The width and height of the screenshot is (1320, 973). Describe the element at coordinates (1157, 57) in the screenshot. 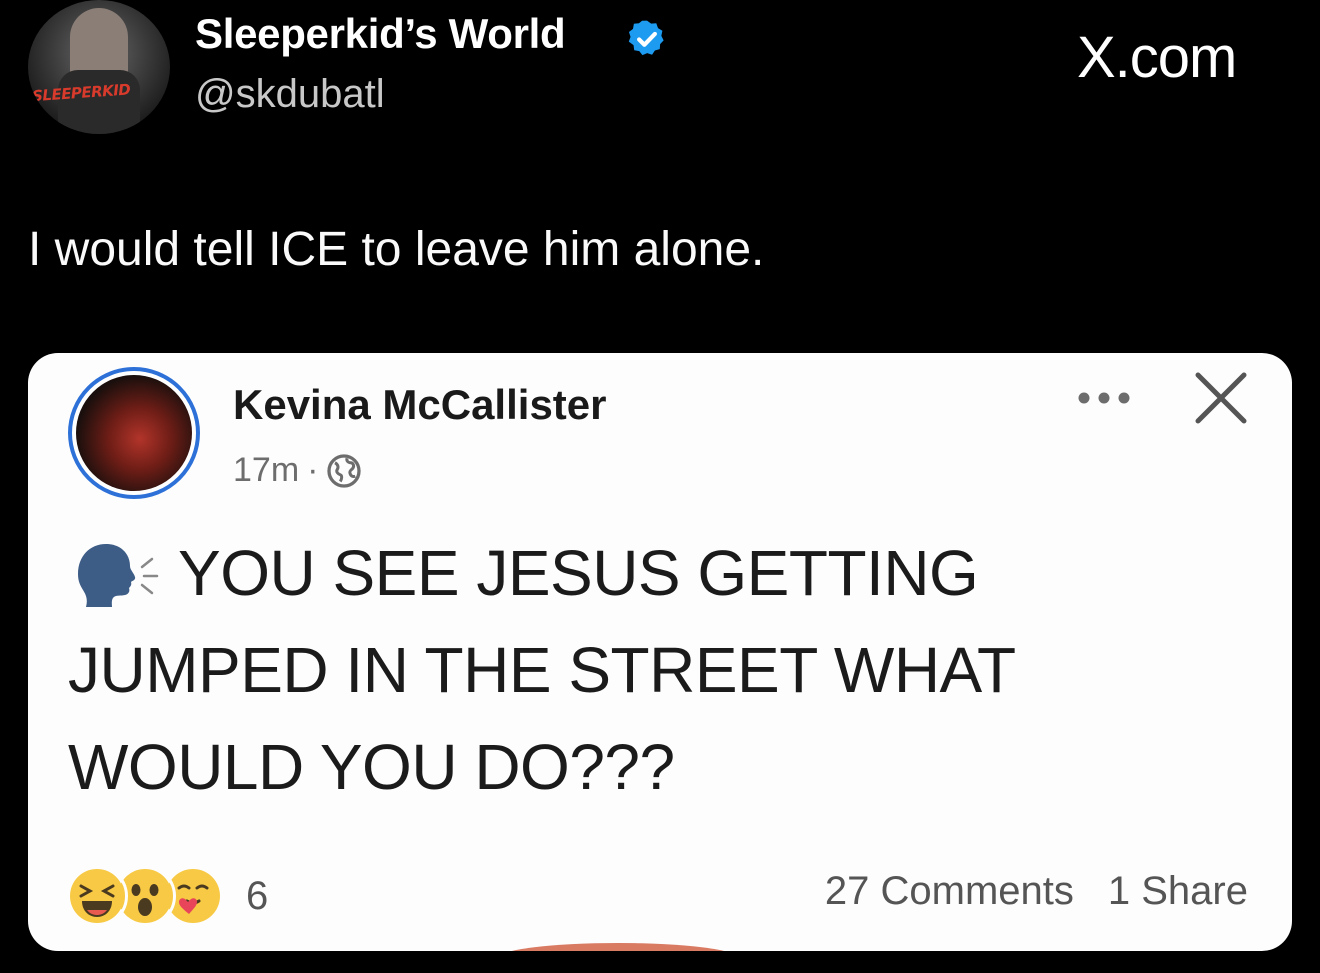

I see `site-watermark: X.com` at that location.